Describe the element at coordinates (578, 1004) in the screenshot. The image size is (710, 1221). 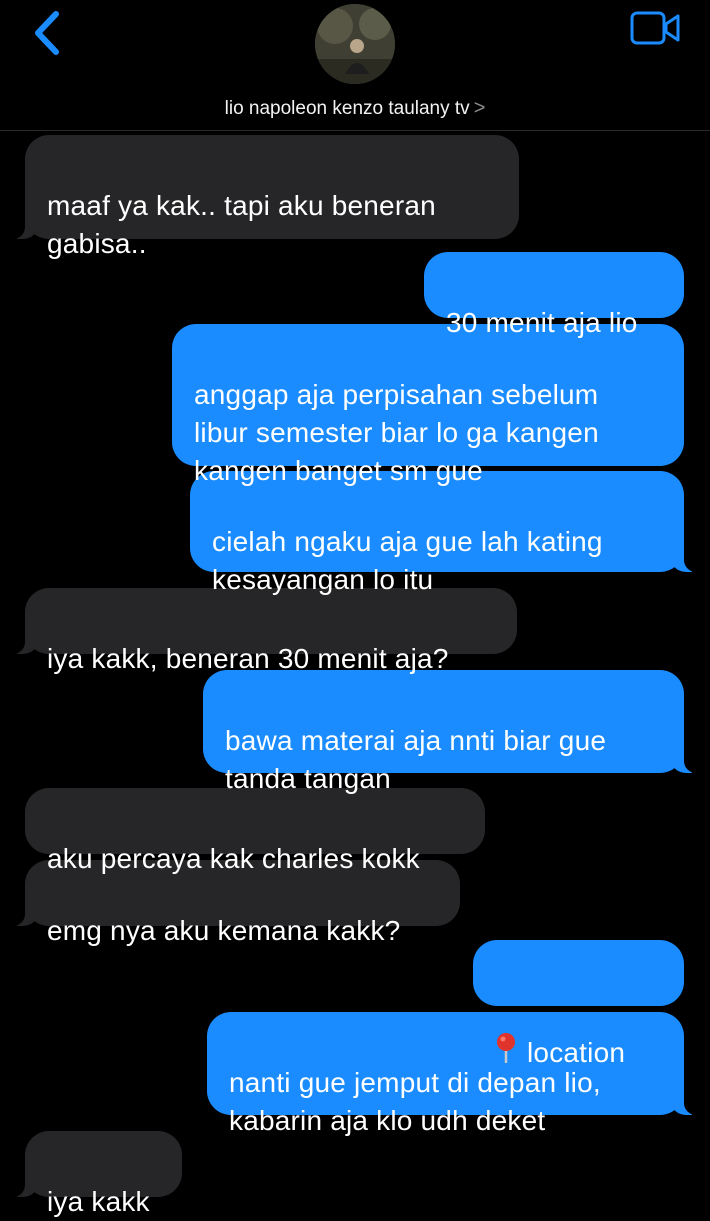
I see `location-bubble: location` at that location.